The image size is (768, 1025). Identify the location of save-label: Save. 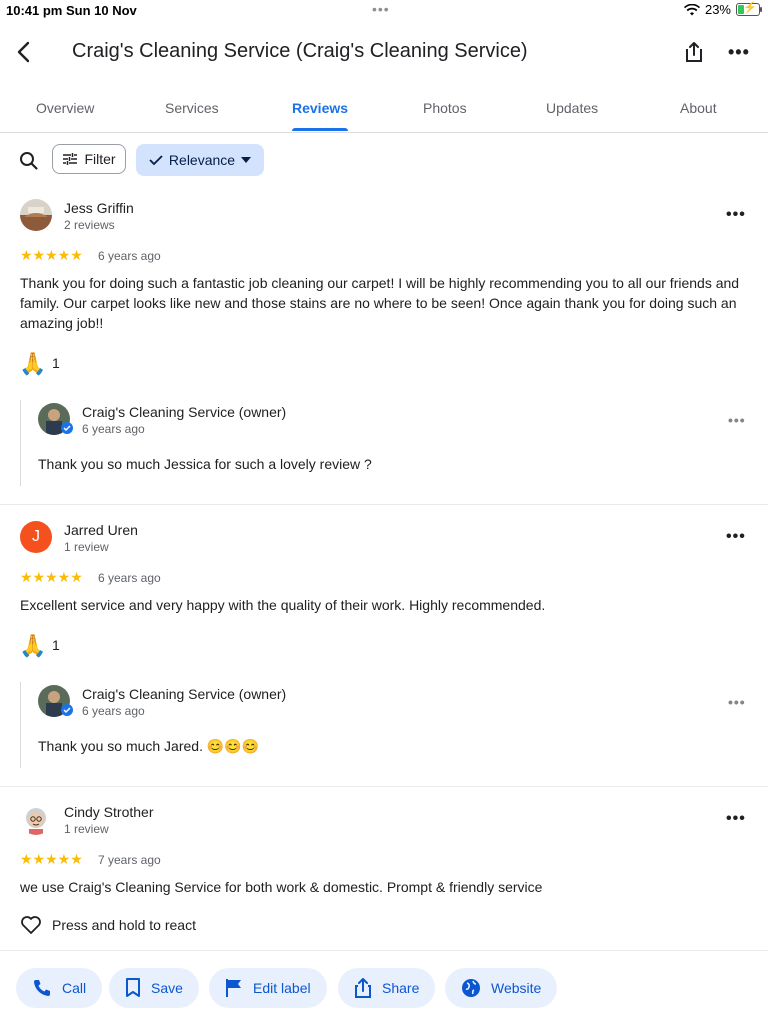
(167, 988).